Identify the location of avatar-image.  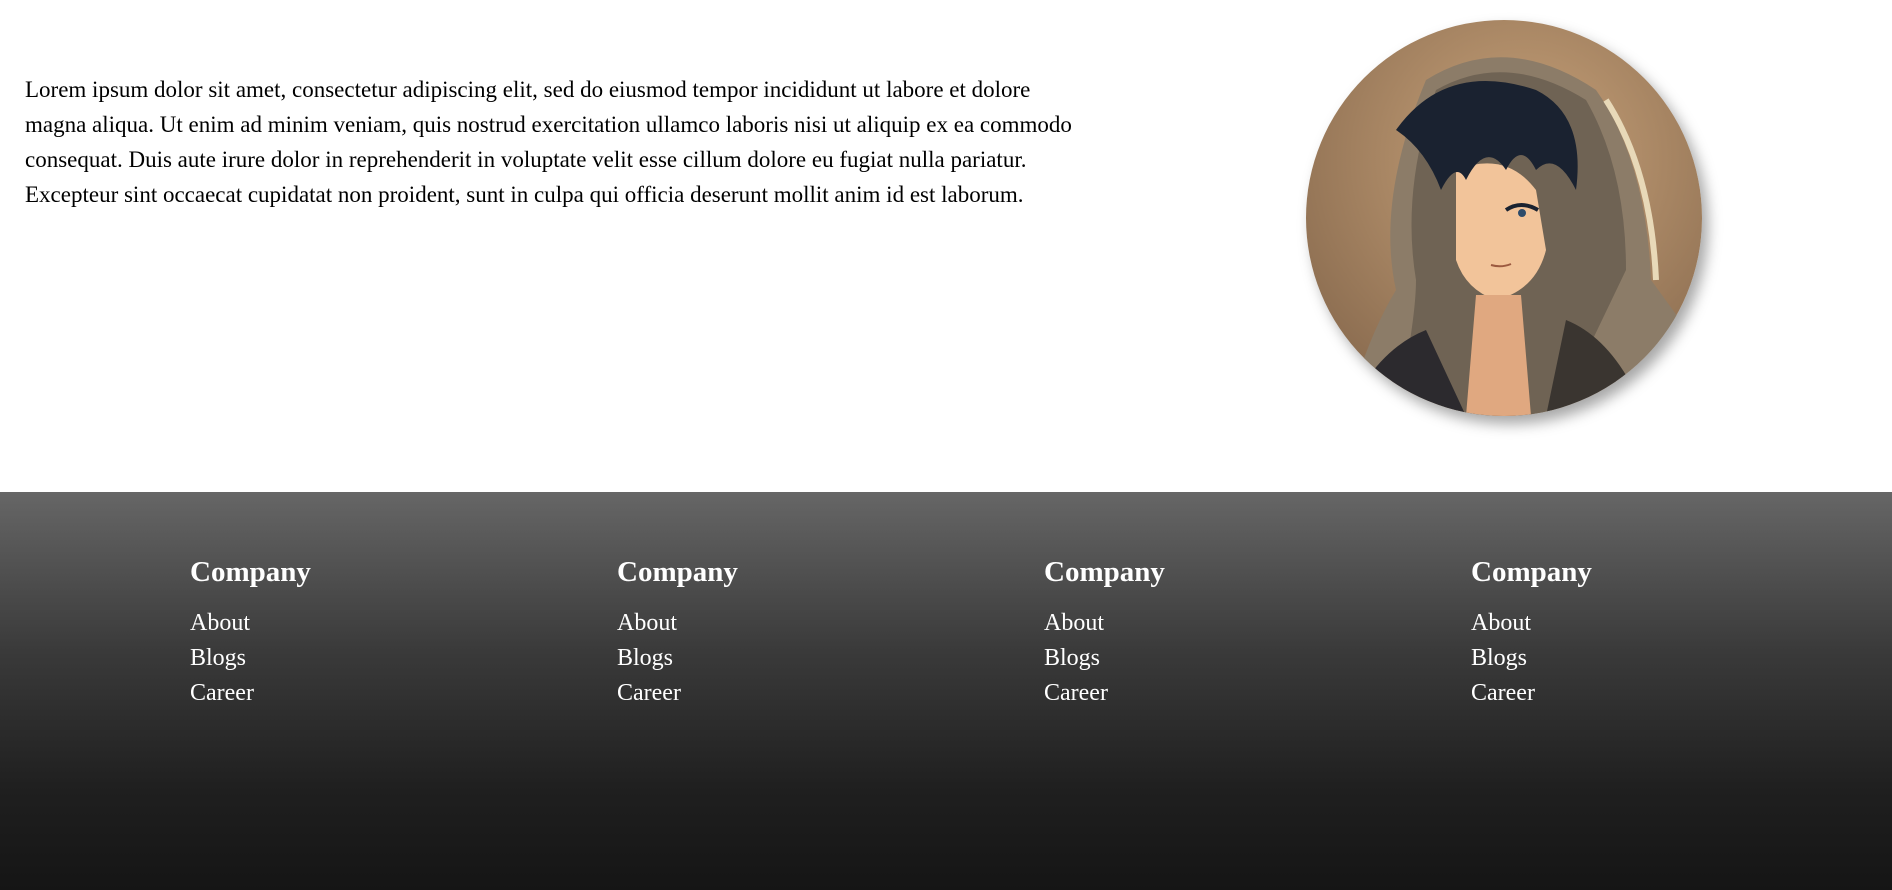
(1504, 218).